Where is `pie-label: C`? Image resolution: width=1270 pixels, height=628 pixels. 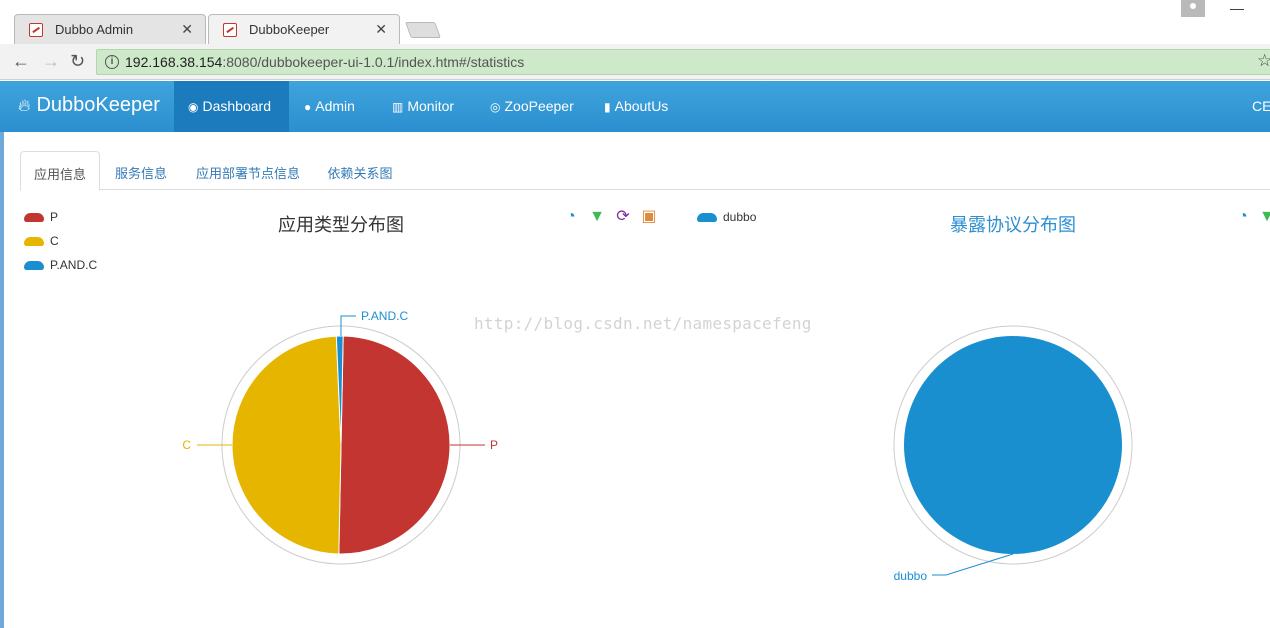 pie-label: C is located at coordinates (186, 445).